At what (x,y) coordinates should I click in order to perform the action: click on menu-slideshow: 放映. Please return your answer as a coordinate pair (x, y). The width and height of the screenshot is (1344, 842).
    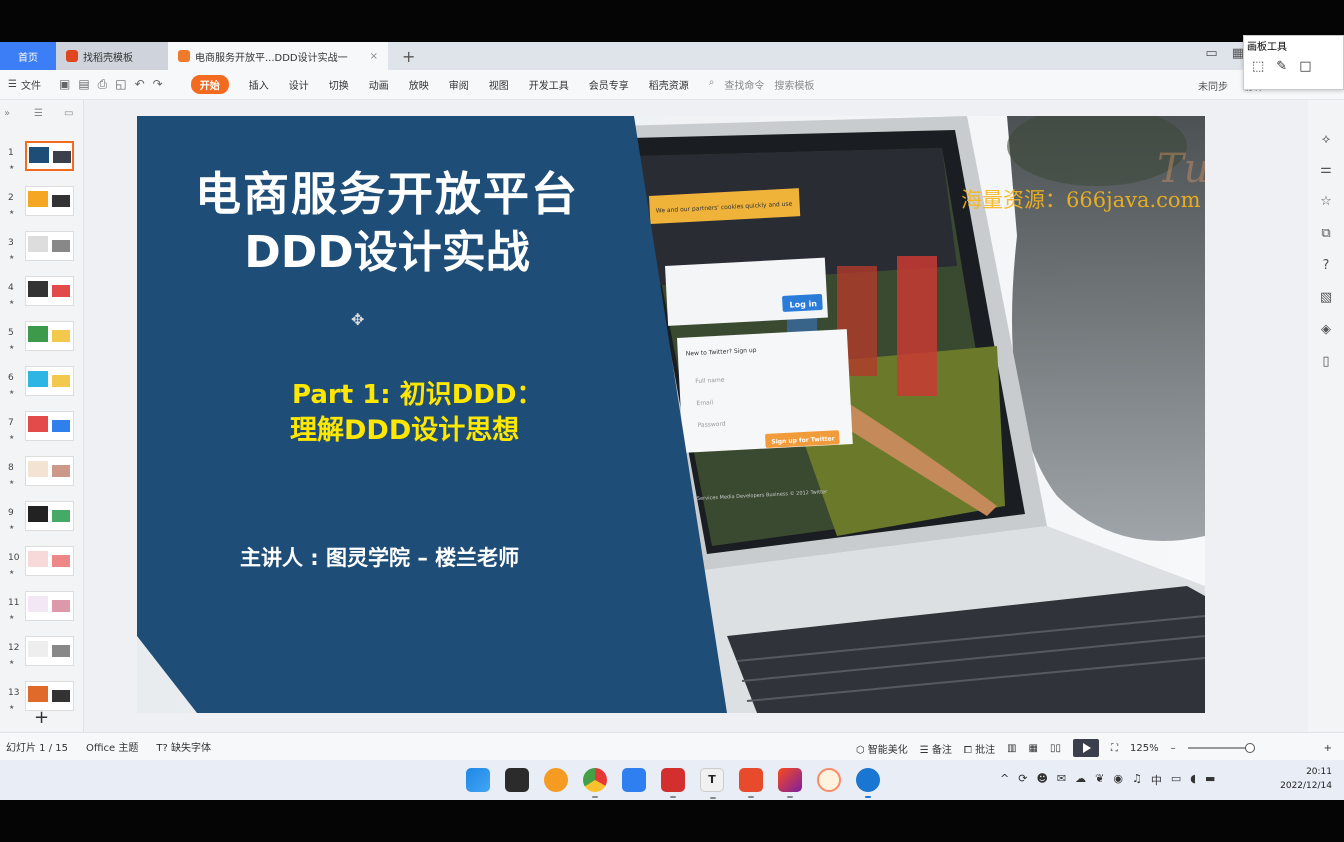
    Looking at the image, I should click on (419, 84).